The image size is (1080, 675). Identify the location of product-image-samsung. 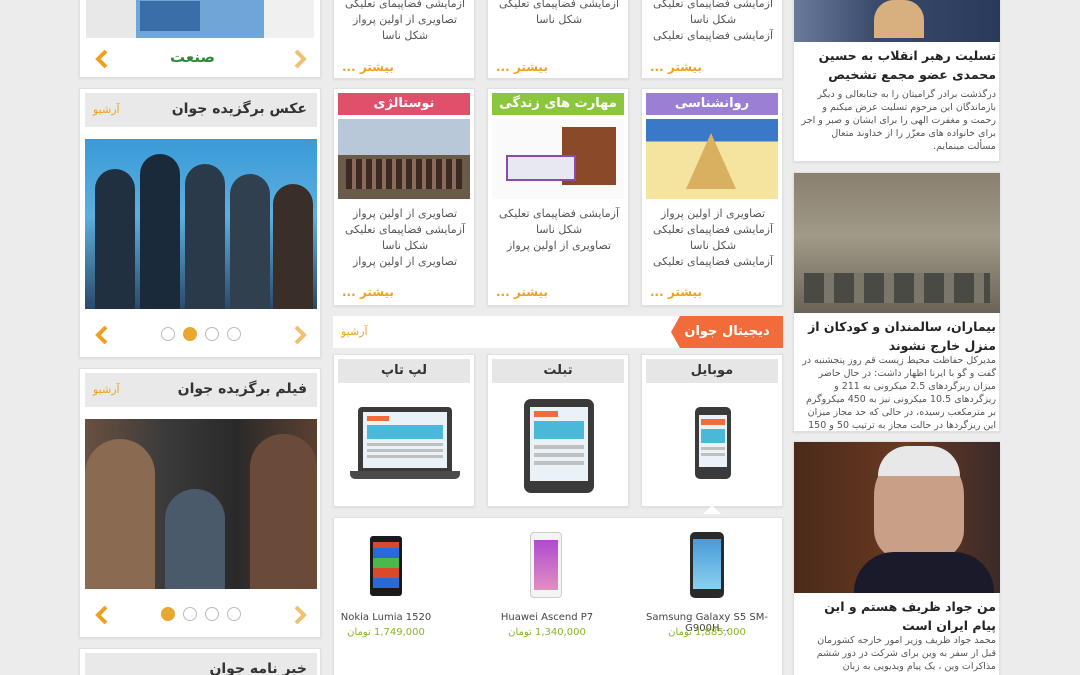
(707, 565).